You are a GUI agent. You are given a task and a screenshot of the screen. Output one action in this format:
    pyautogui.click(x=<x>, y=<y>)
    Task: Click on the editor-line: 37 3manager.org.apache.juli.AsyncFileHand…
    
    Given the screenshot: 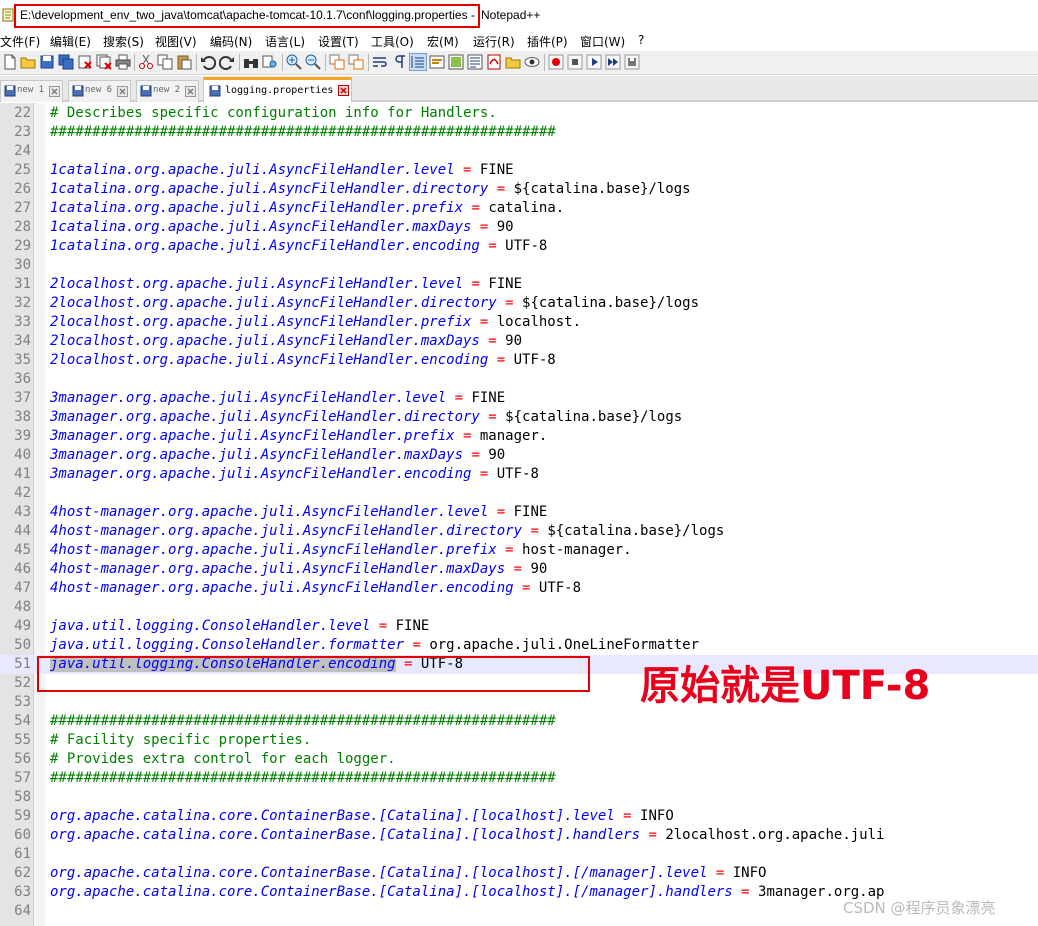 What is the action you would take?
    pyautogui.click(x=519, y=398)
    